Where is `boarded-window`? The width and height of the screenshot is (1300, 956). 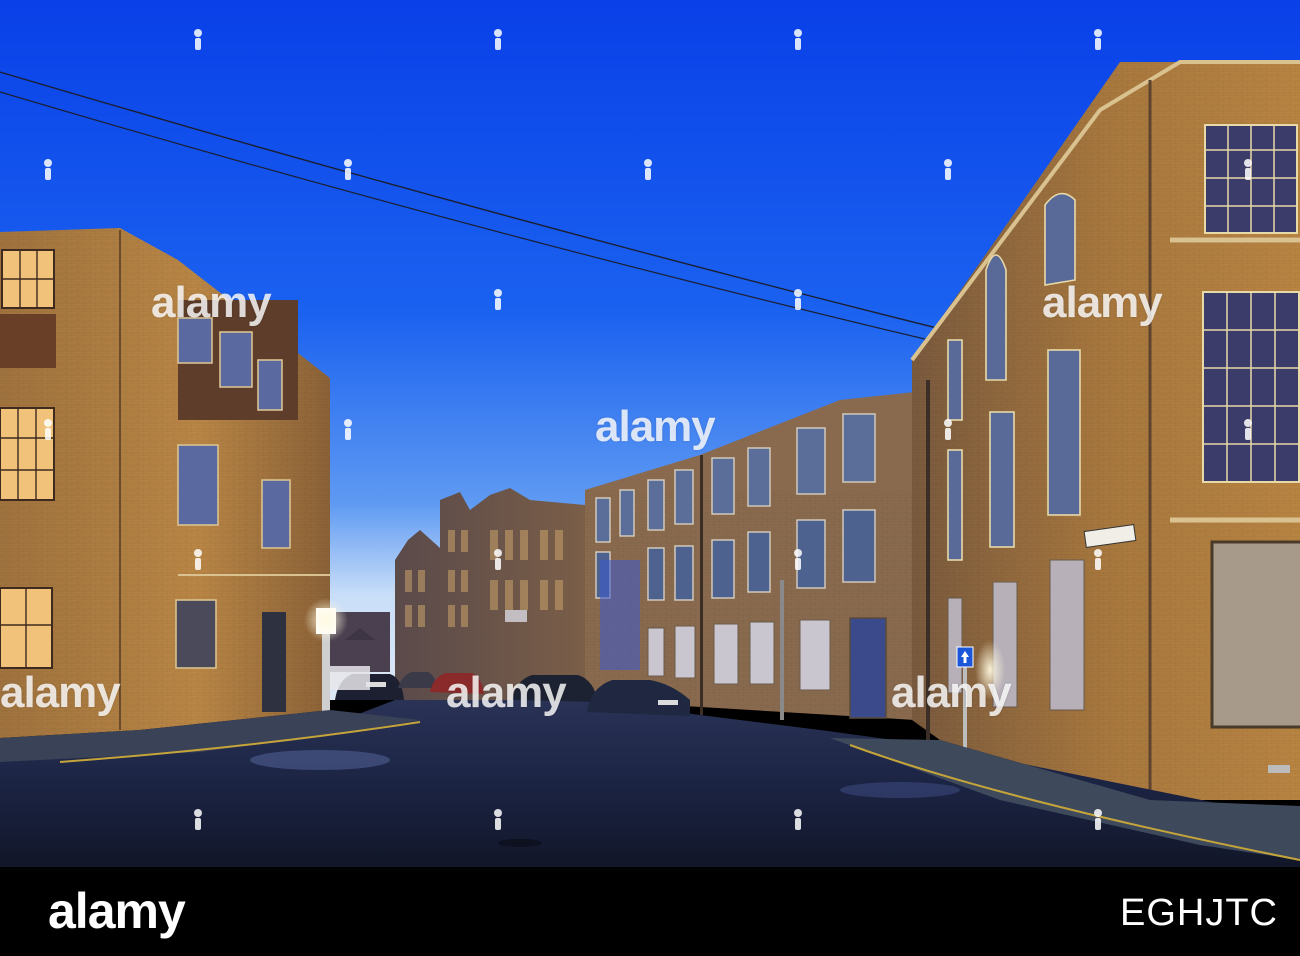
boarded-window is located at coordinates (1255, 634).